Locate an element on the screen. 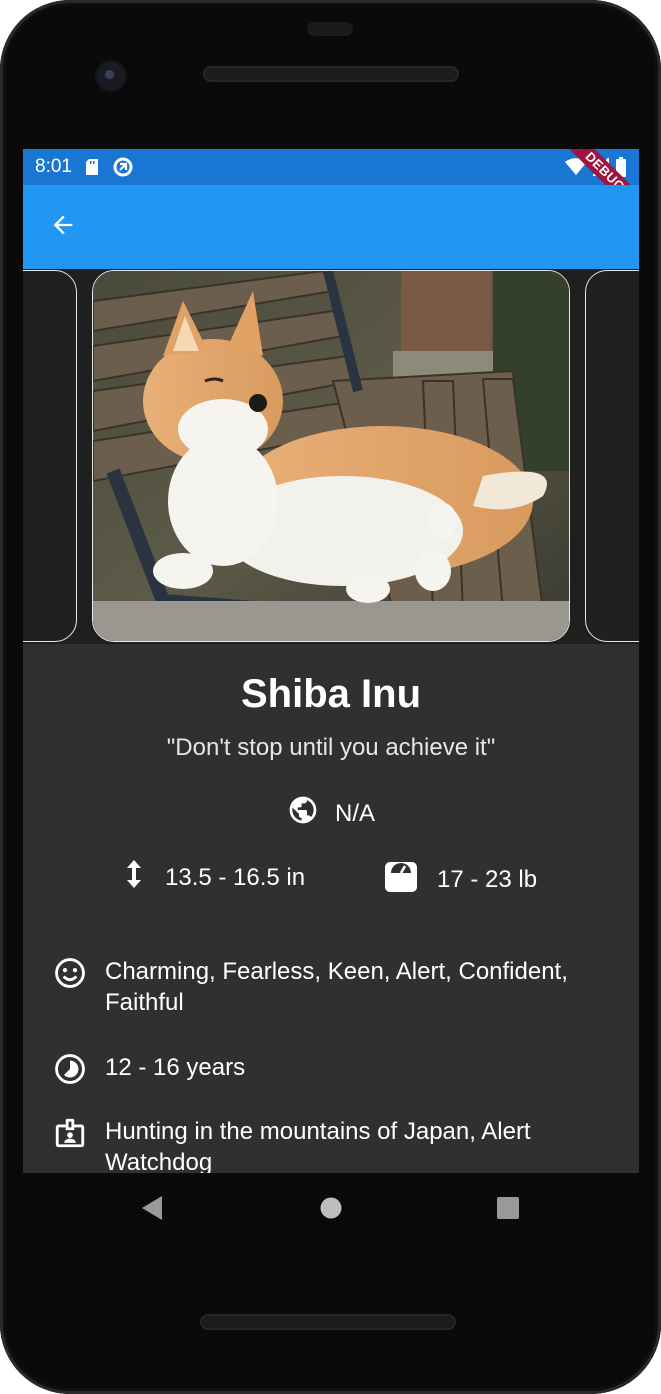  system-nav-bar is located at coordinates (331, 1209).